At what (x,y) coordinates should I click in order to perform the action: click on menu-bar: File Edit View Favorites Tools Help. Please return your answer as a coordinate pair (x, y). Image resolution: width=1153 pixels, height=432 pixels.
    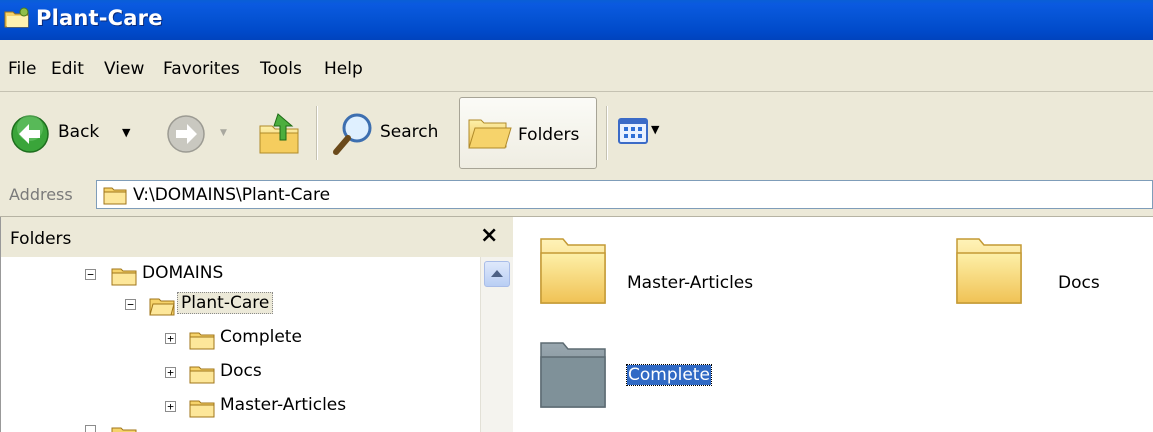
    Looking at the image, I should click on (576, 66).